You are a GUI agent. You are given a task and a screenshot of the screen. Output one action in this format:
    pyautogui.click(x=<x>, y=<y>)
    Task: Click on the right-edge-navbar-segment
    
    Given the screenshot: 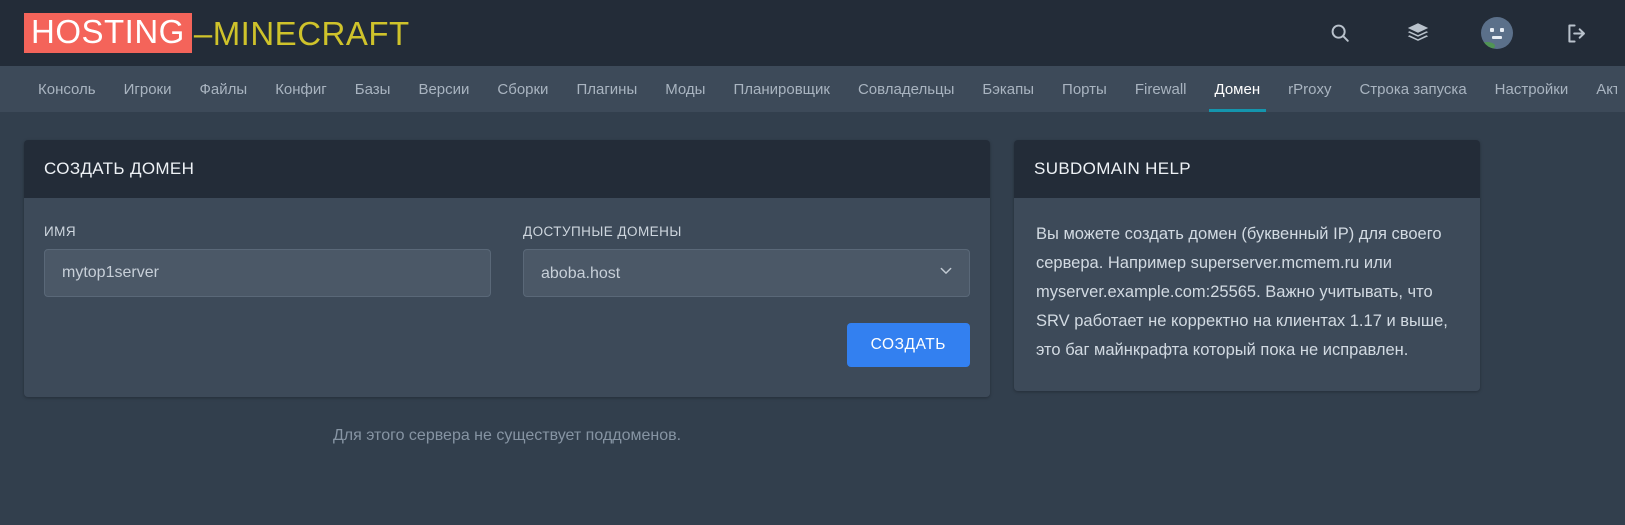 What is the action you would take?
    pyautogui.click(x=1621, y=89)
    